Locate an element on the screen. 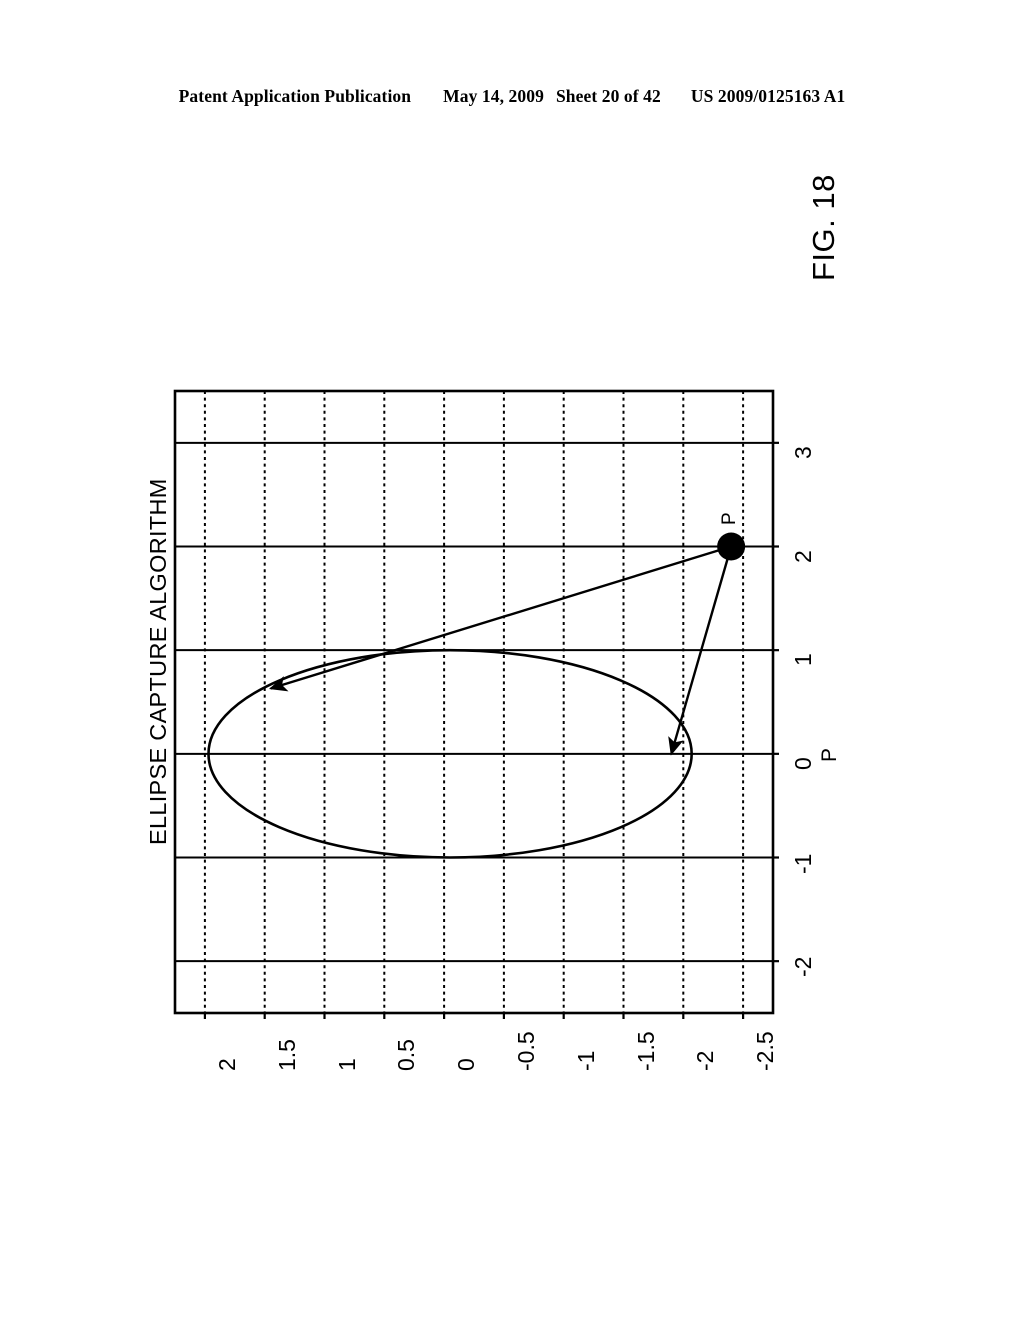 This screenshot has width=1024, height=1320. x-tick-label: 1 is located at coordinates (803, 660).